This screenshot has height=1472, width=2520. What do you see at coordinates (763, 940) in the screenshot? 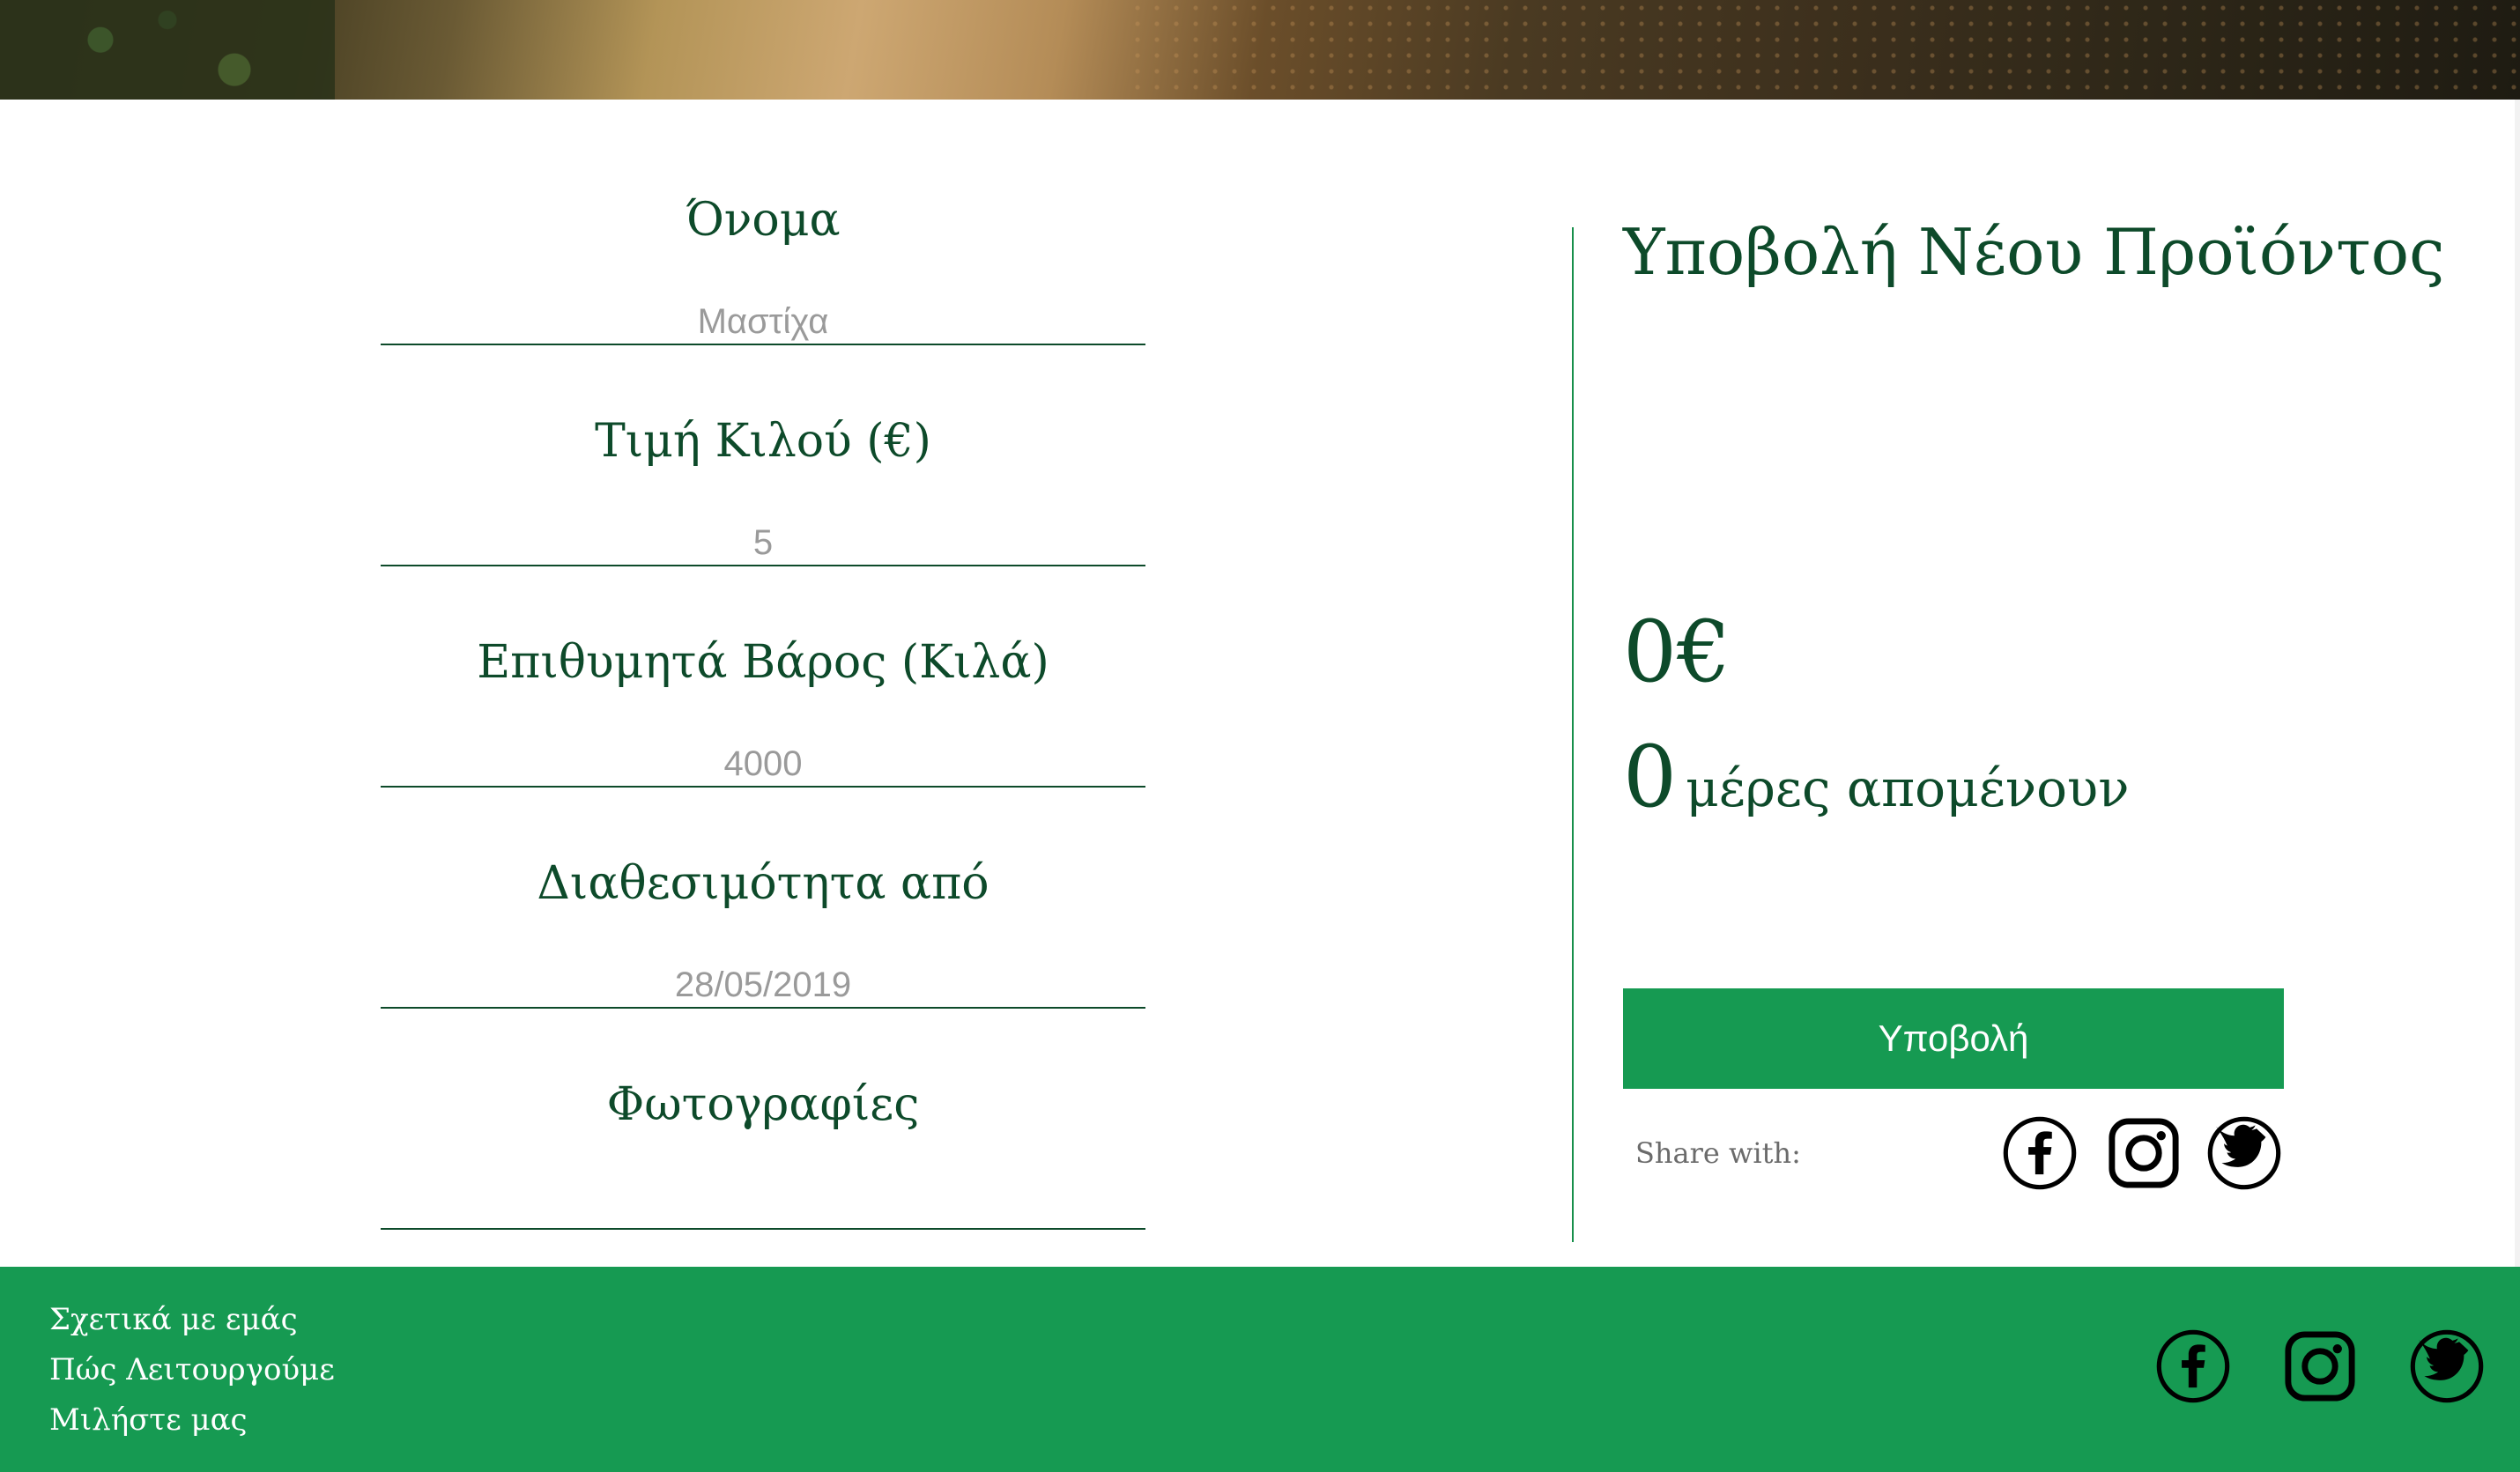
I see `field-availability: Διαθεσιμότητα από` at bounding box center [763, 940].